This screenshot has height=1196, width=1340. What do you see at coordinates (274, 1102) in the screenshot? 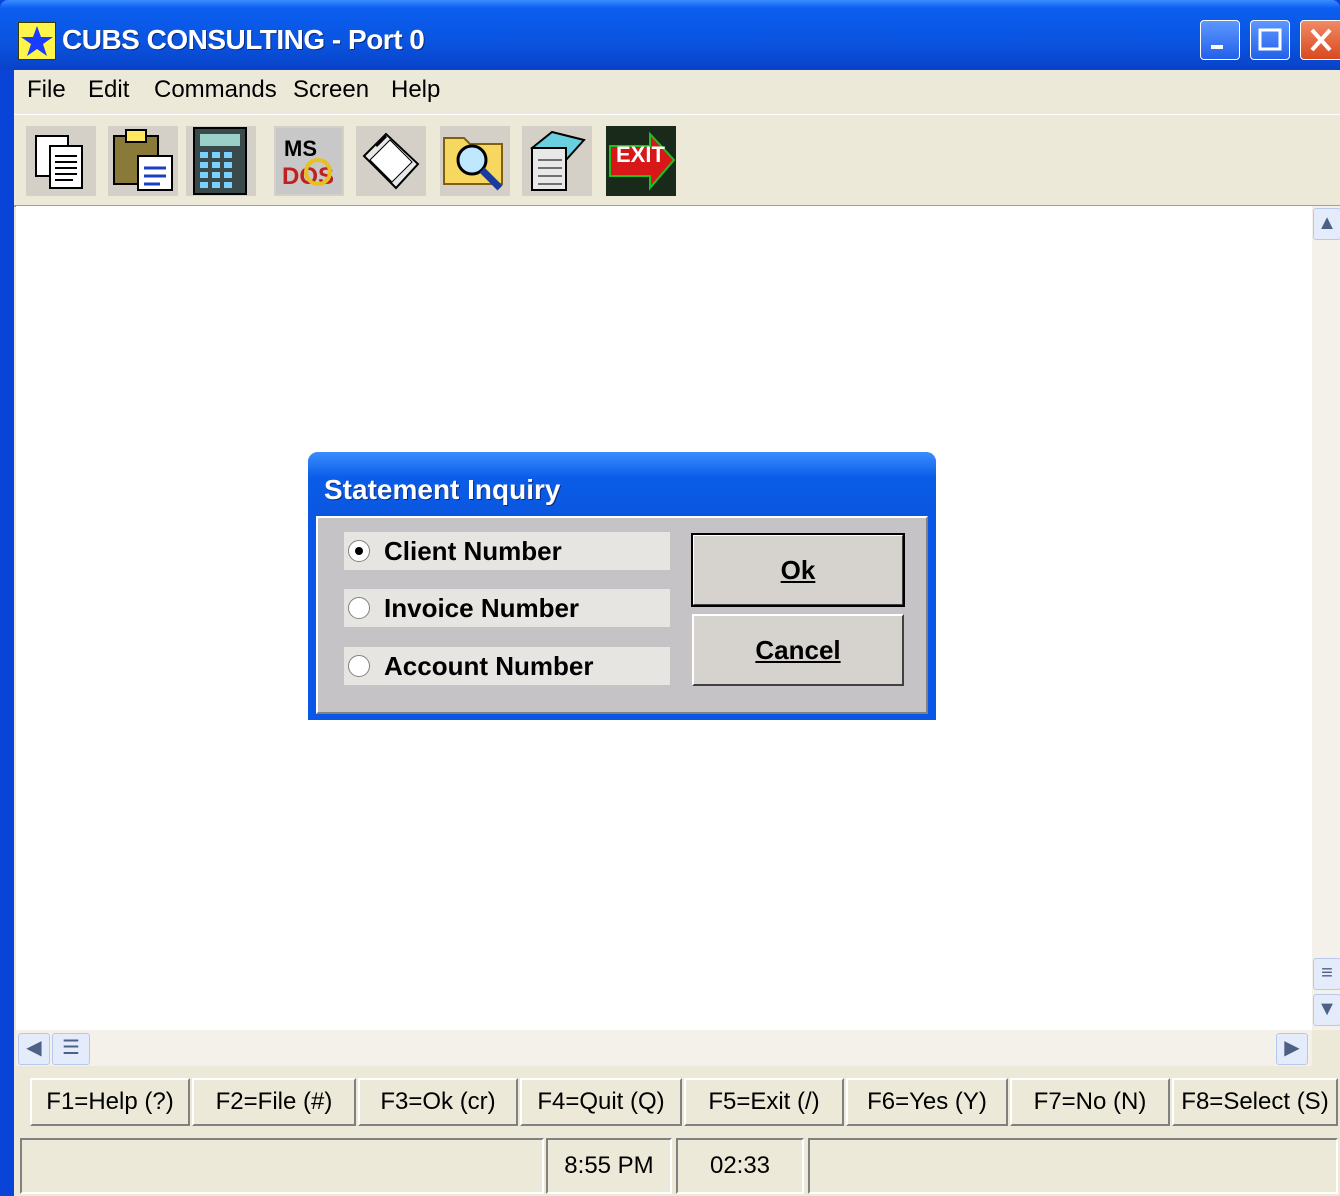
I see `f2-file-button: F2=File (#)` at bounding box center [274, 1102].